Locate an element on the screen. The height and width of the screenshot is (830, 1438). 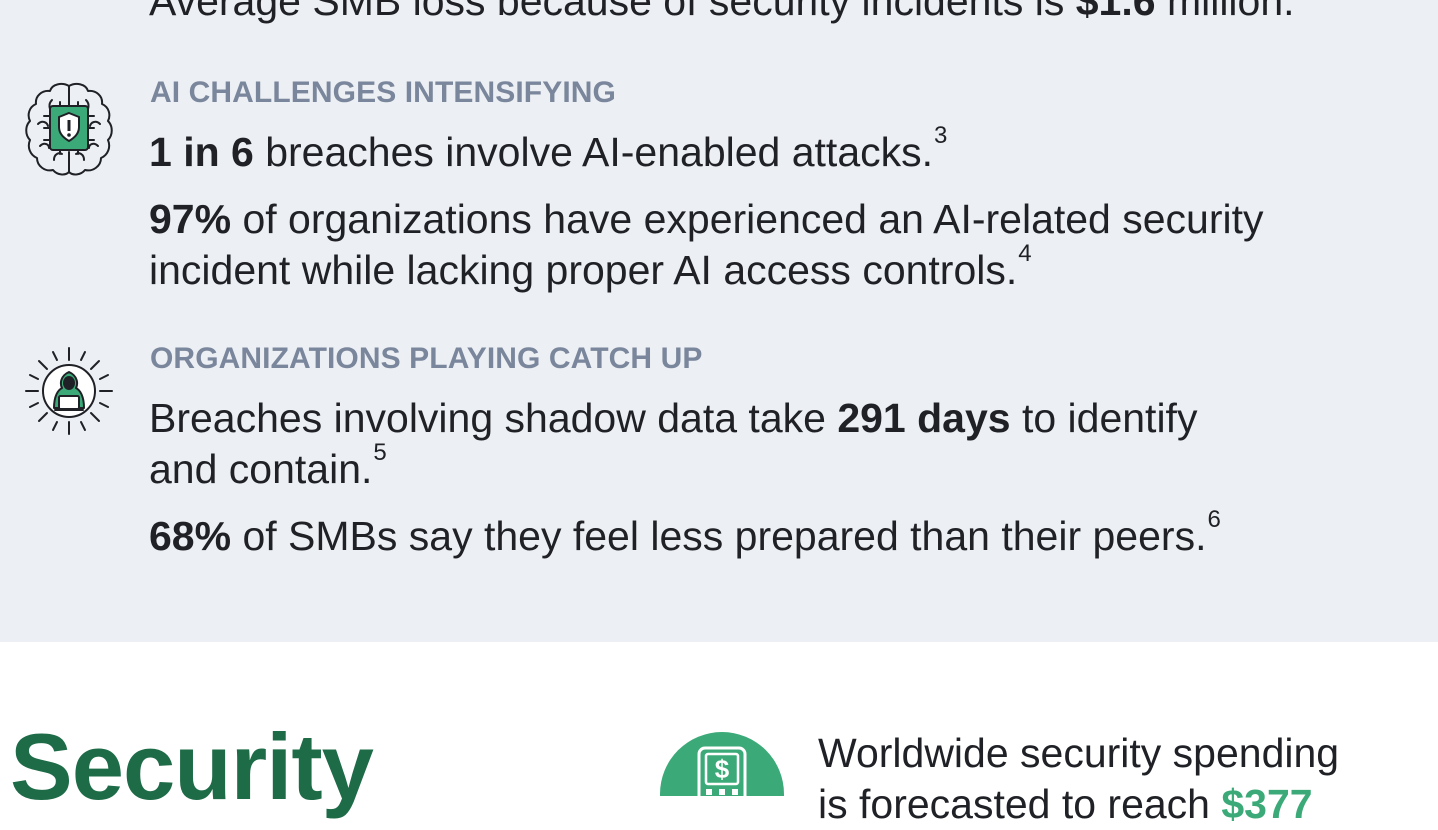
stat-shadow-data-text-cont: and contain. is located at coordinates (261, 469).